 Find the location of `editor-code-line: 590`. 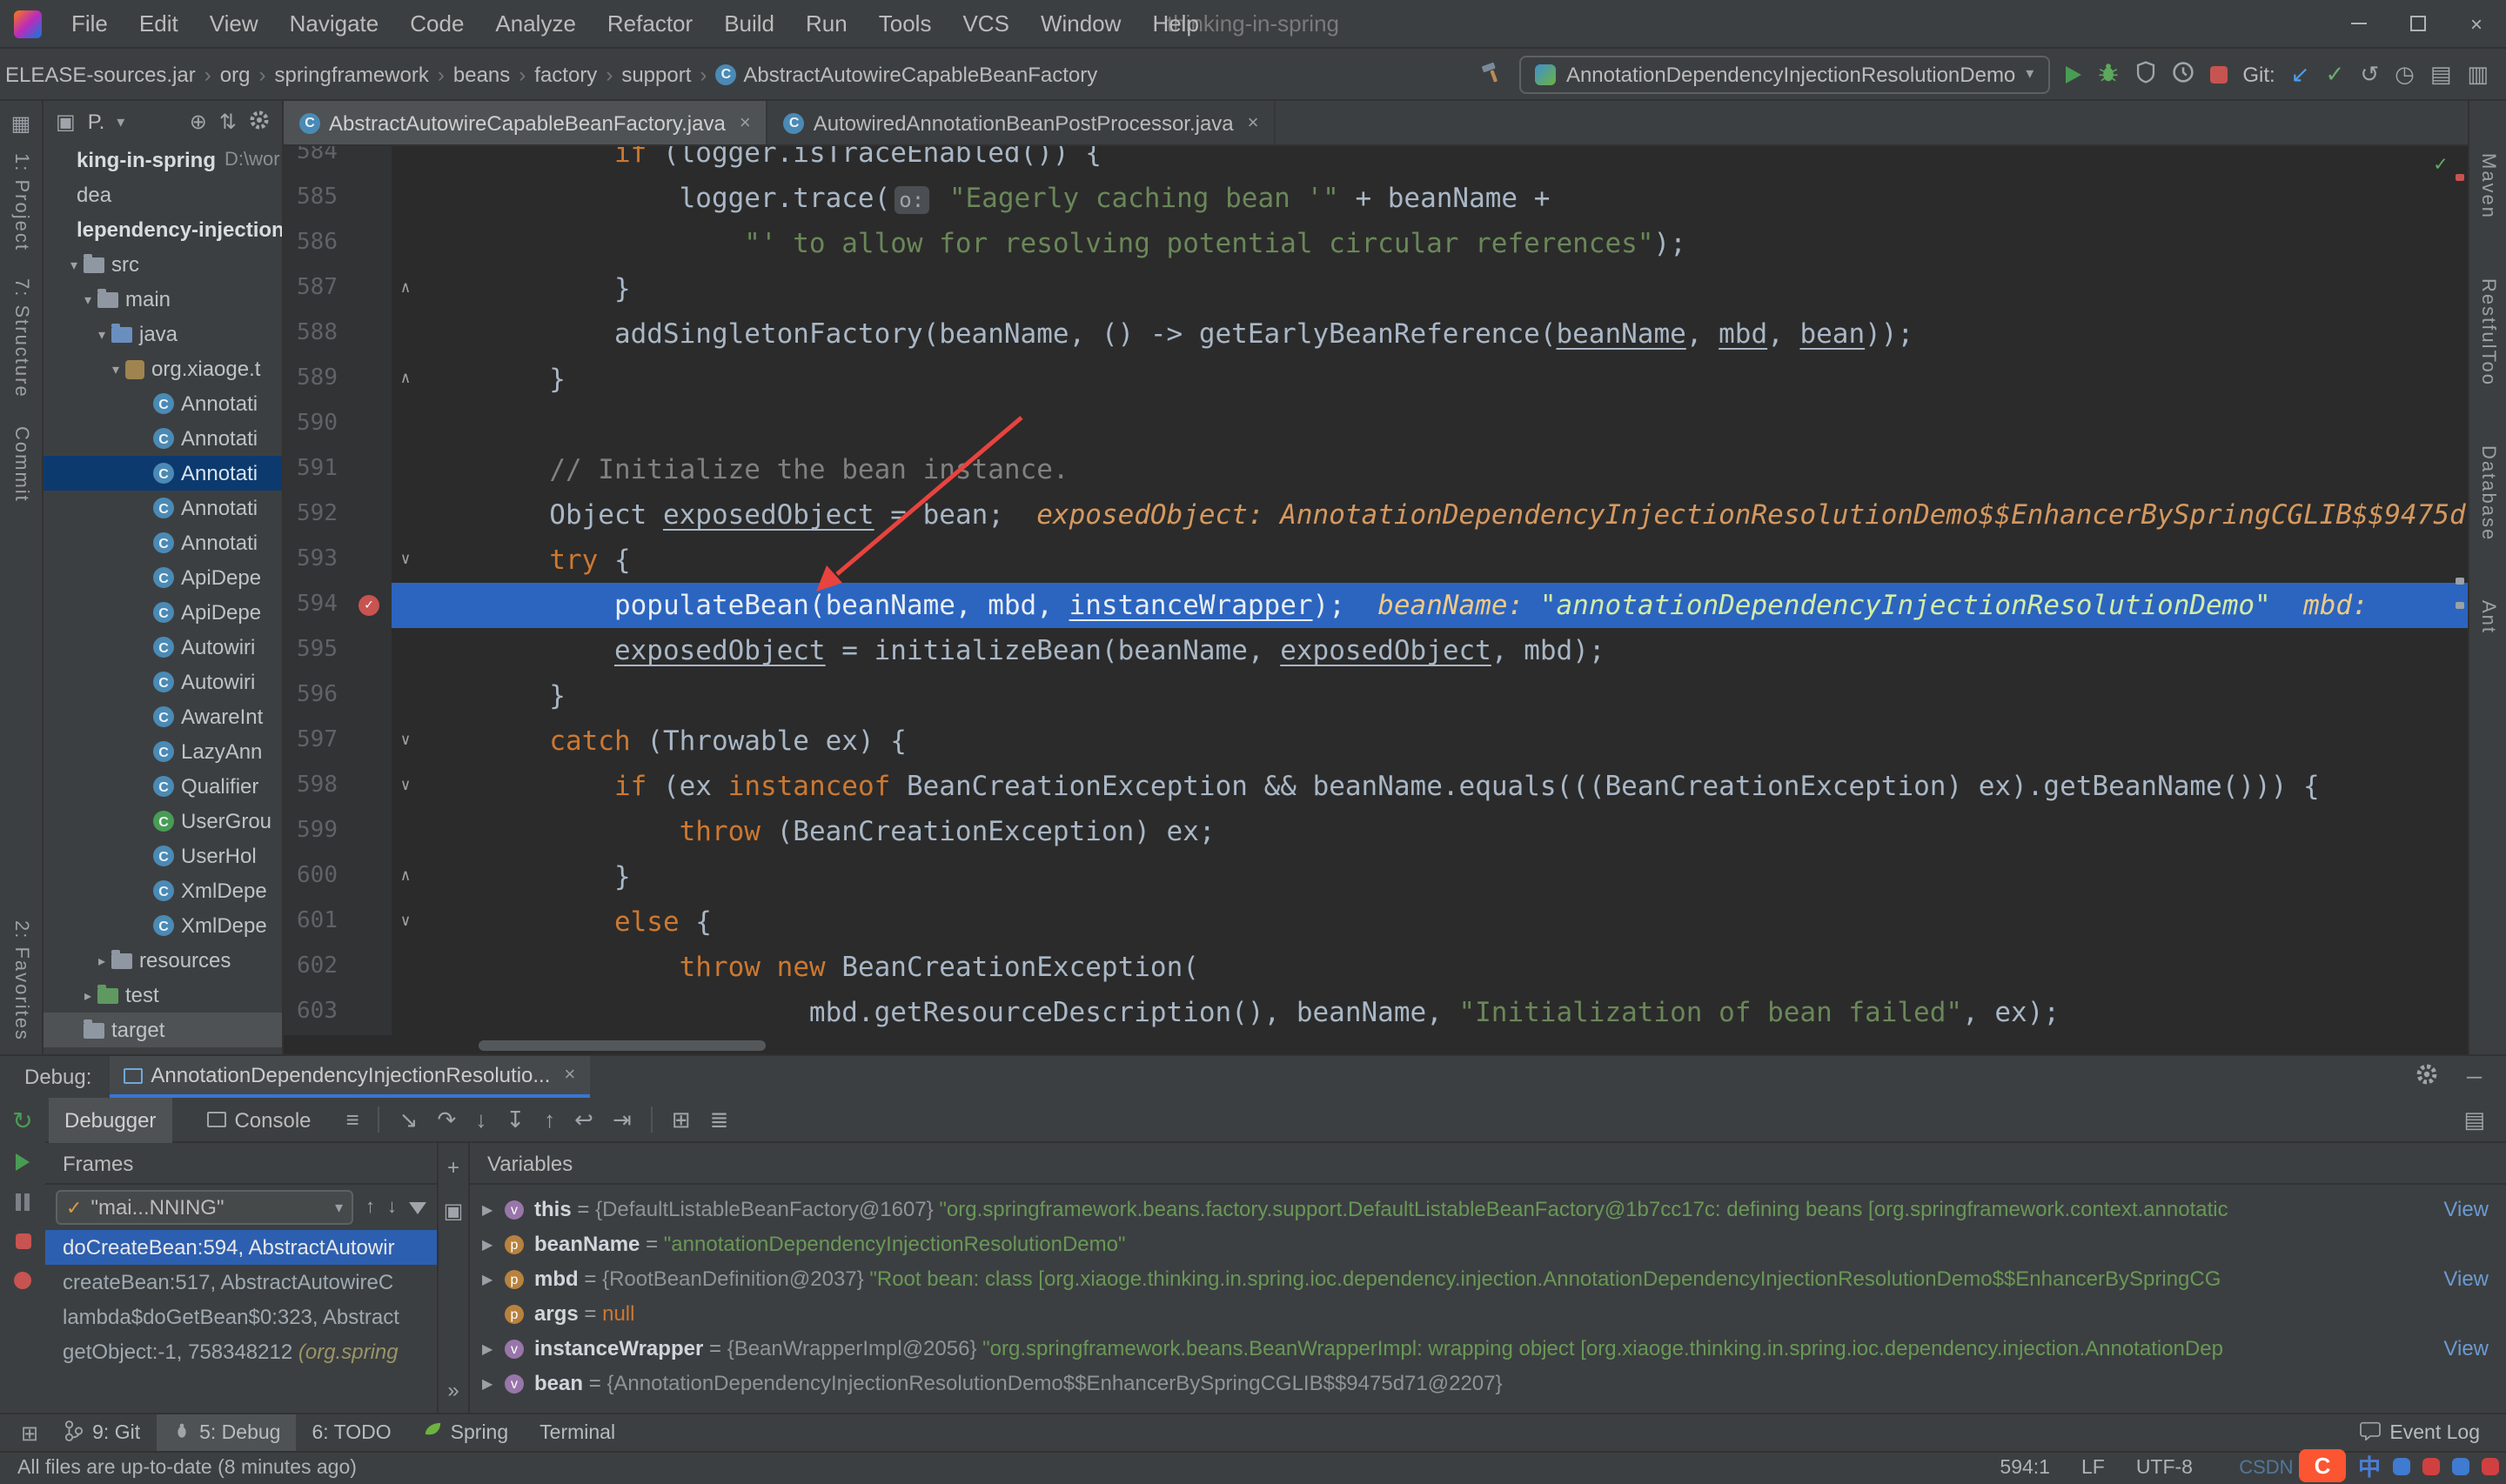

editor-code-line: 590 is located at coordinates (1376, 424).